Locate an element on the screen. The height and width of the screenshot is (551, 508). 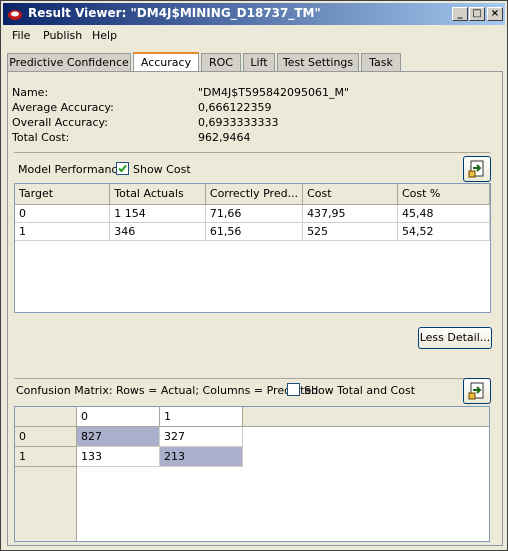
show-total-cost-label: Show Total and Cost is located at coordinates (360, 390).